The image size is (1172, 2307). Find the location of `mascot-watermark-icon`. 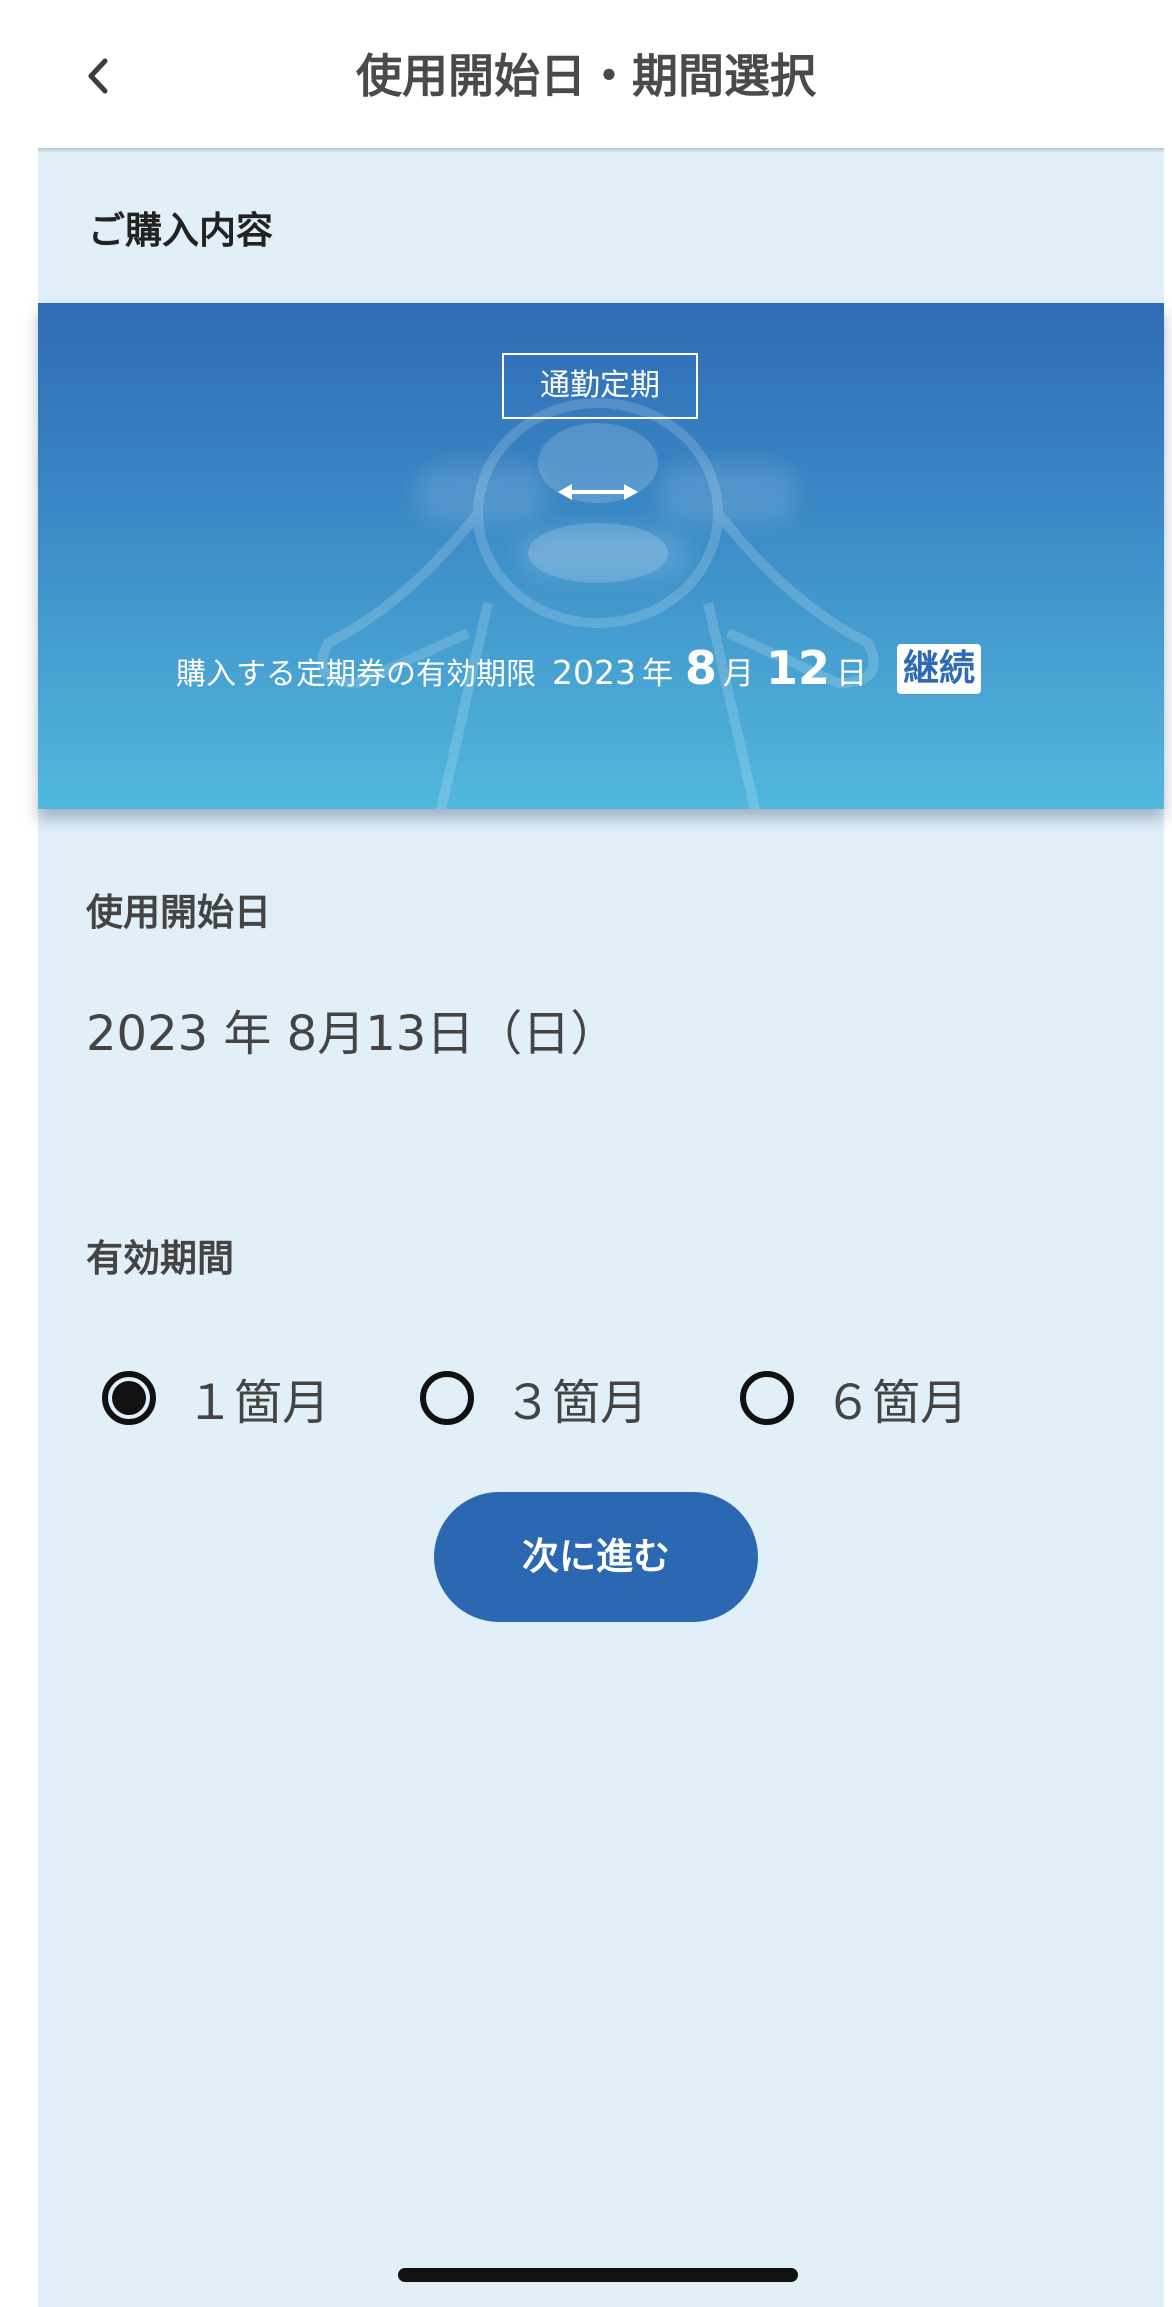

mascot-watermark-icon is located at coordinates (598, 603).